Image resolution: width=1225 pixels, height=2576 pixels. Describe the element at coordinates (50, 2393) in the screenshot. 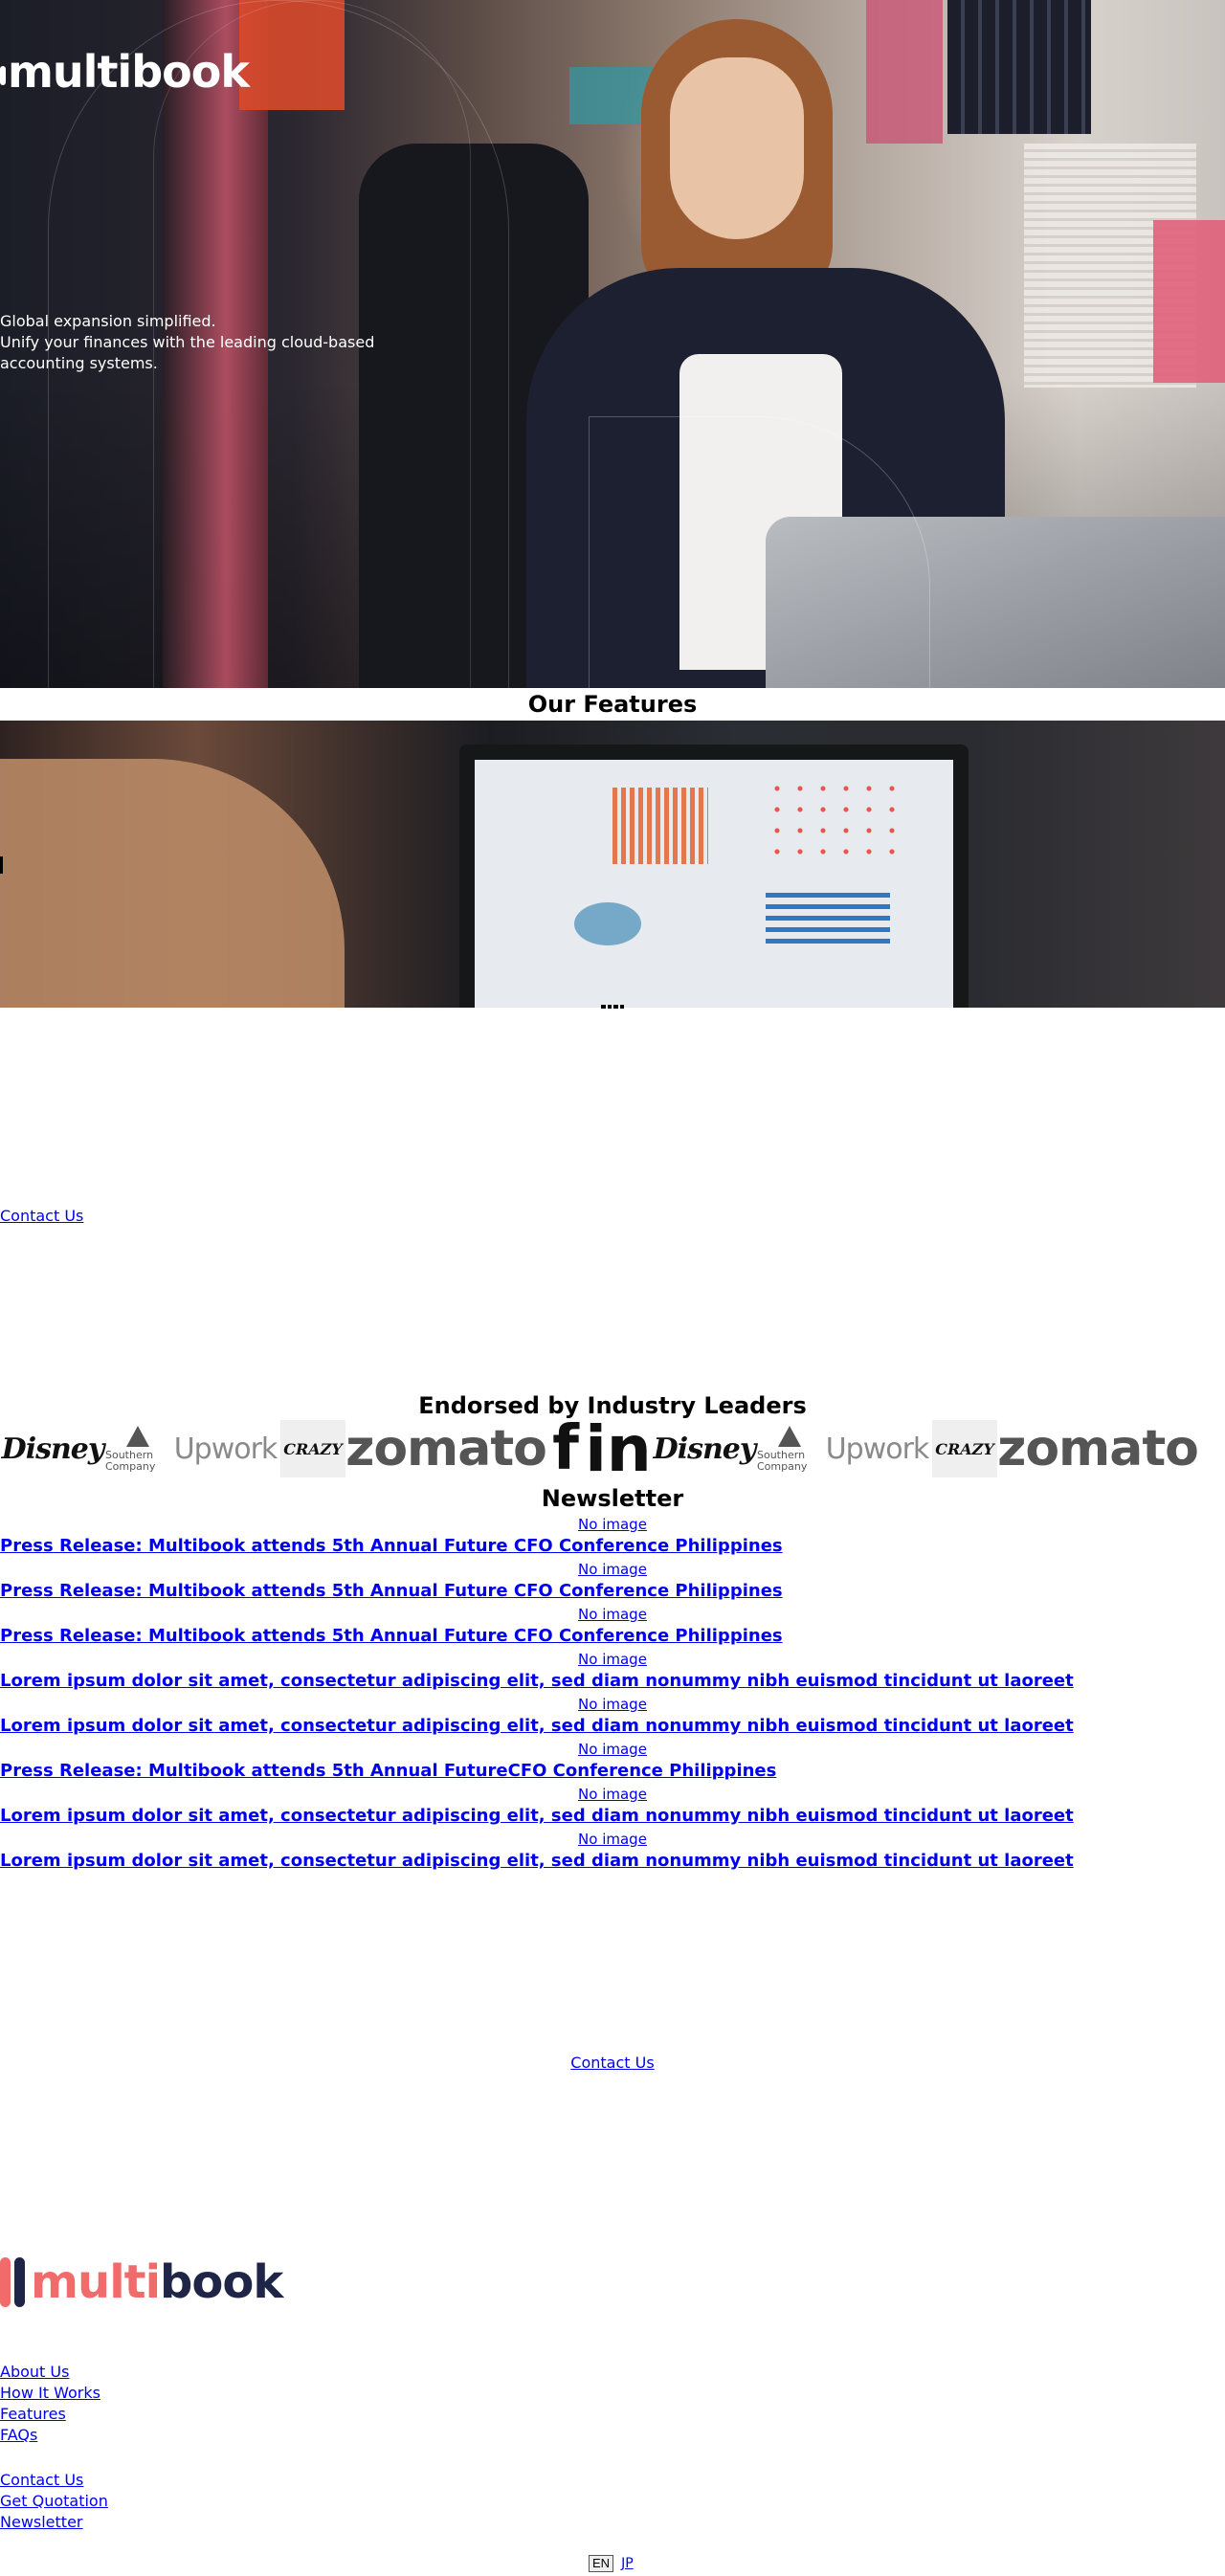

I see `footer-link-how-it-works: How It Works` at that location.